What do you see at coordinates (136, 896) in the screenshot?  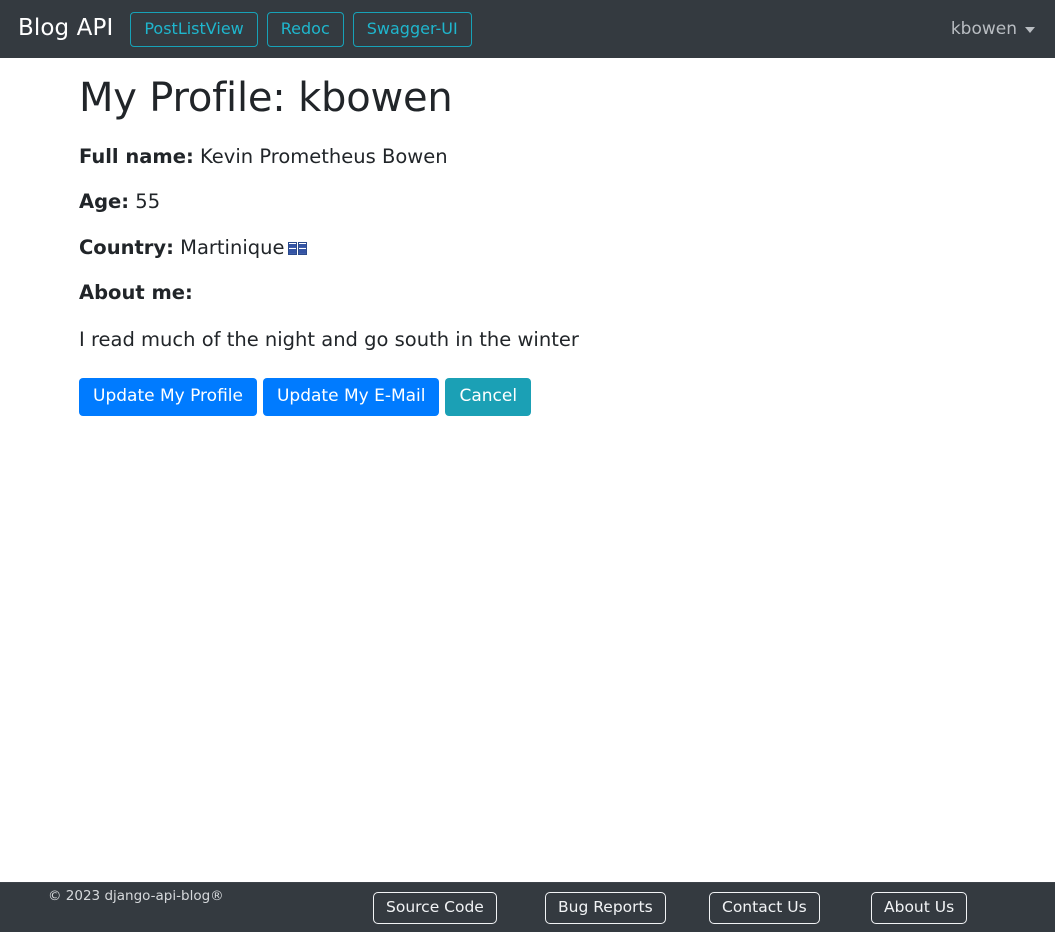 I see `footer-copyright: © 2023 django-api-blog®` at bounding box center [136, 896].